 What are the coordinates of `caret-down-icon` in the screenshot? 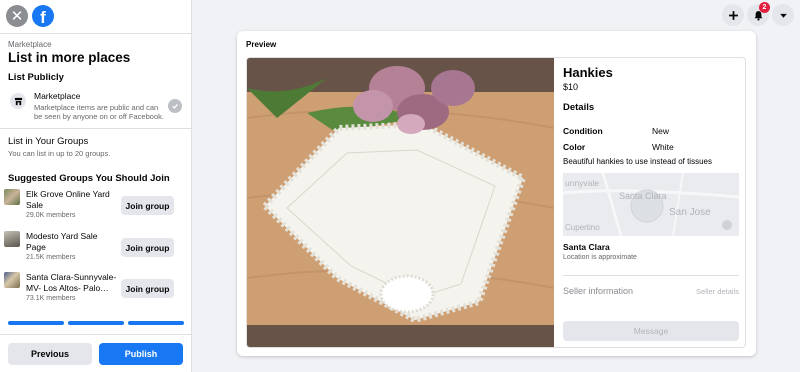 It's located at (783, 15).